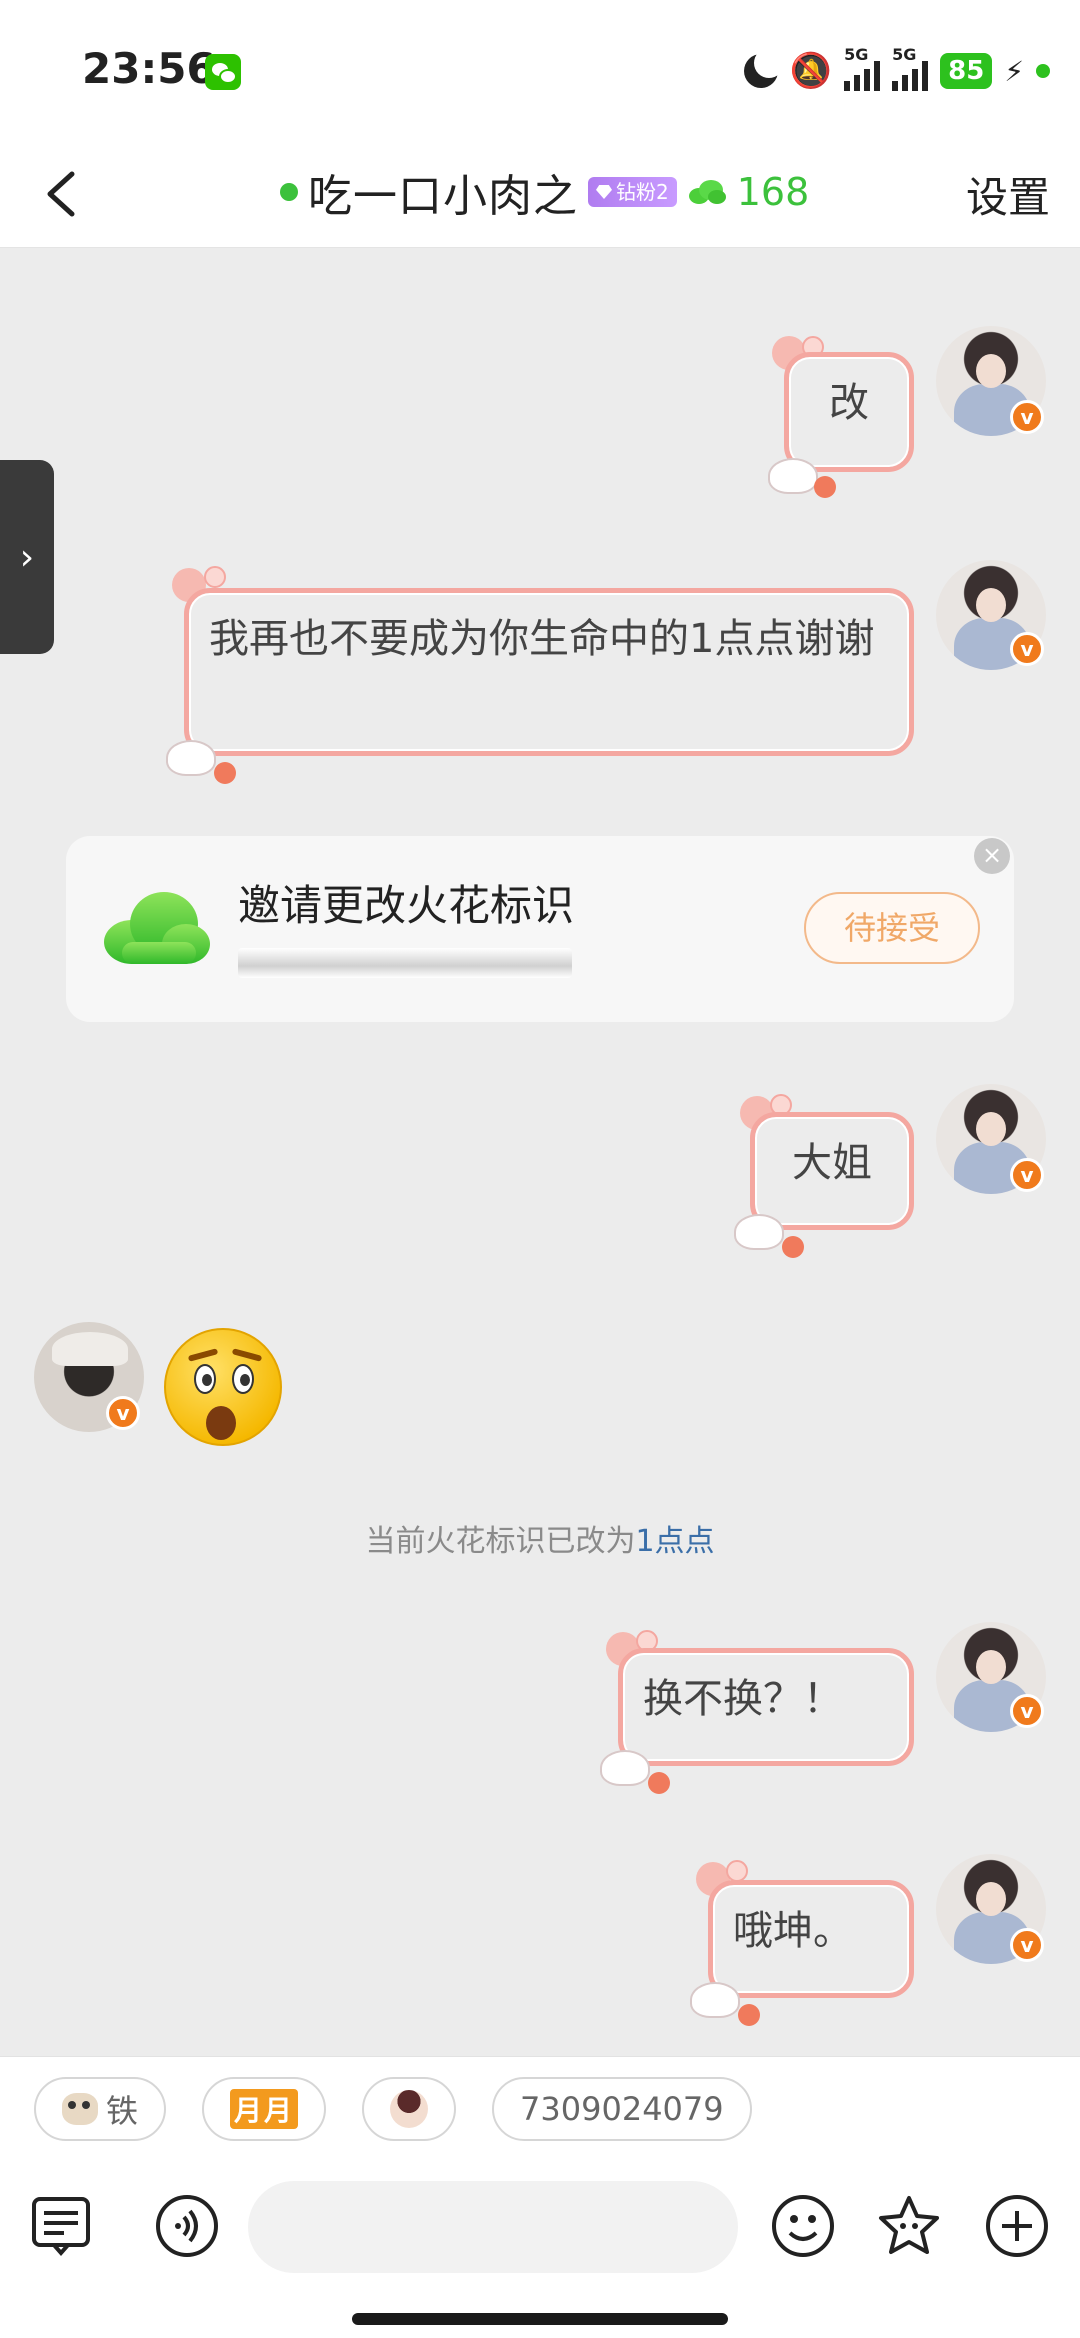 This screenshot has width=1080, height=2338. What do you see at coordinates (674, 1541) in the screenshot?
I see `spark-label-link: 1点点` at bounding box center [674, 1541].